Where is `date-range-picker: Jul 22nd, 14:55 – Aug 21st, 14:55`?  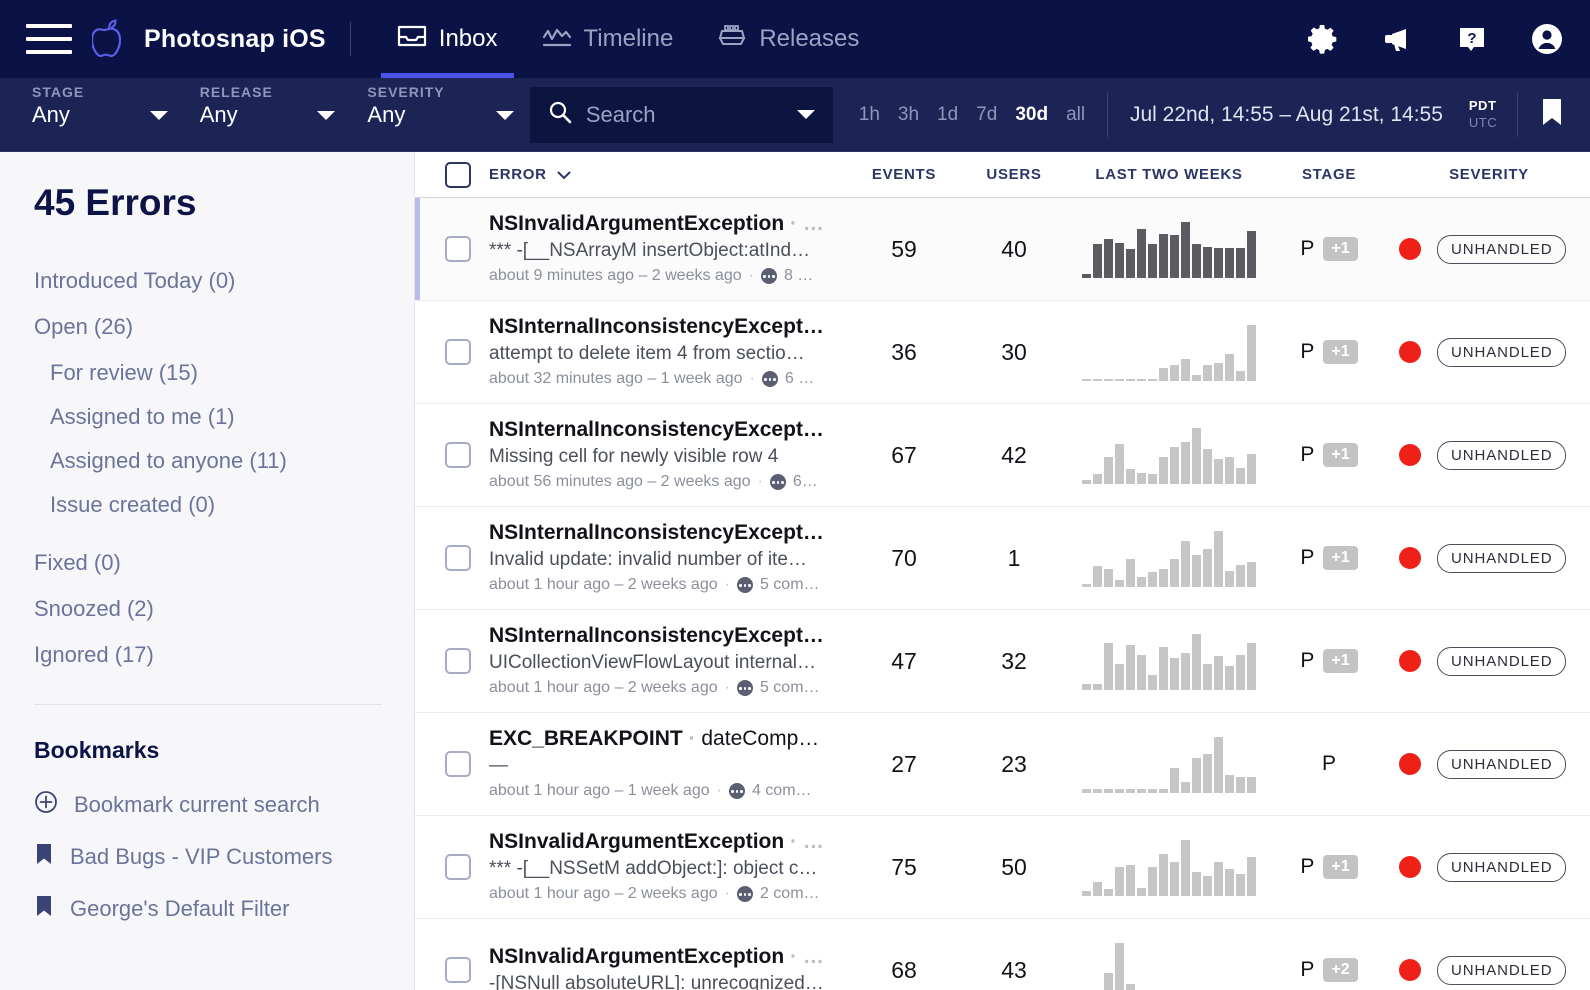 date-range-picker: Jul 22nd, 14:55 – Aug 21st, 14:55 is located at coordinates (1286, 115).